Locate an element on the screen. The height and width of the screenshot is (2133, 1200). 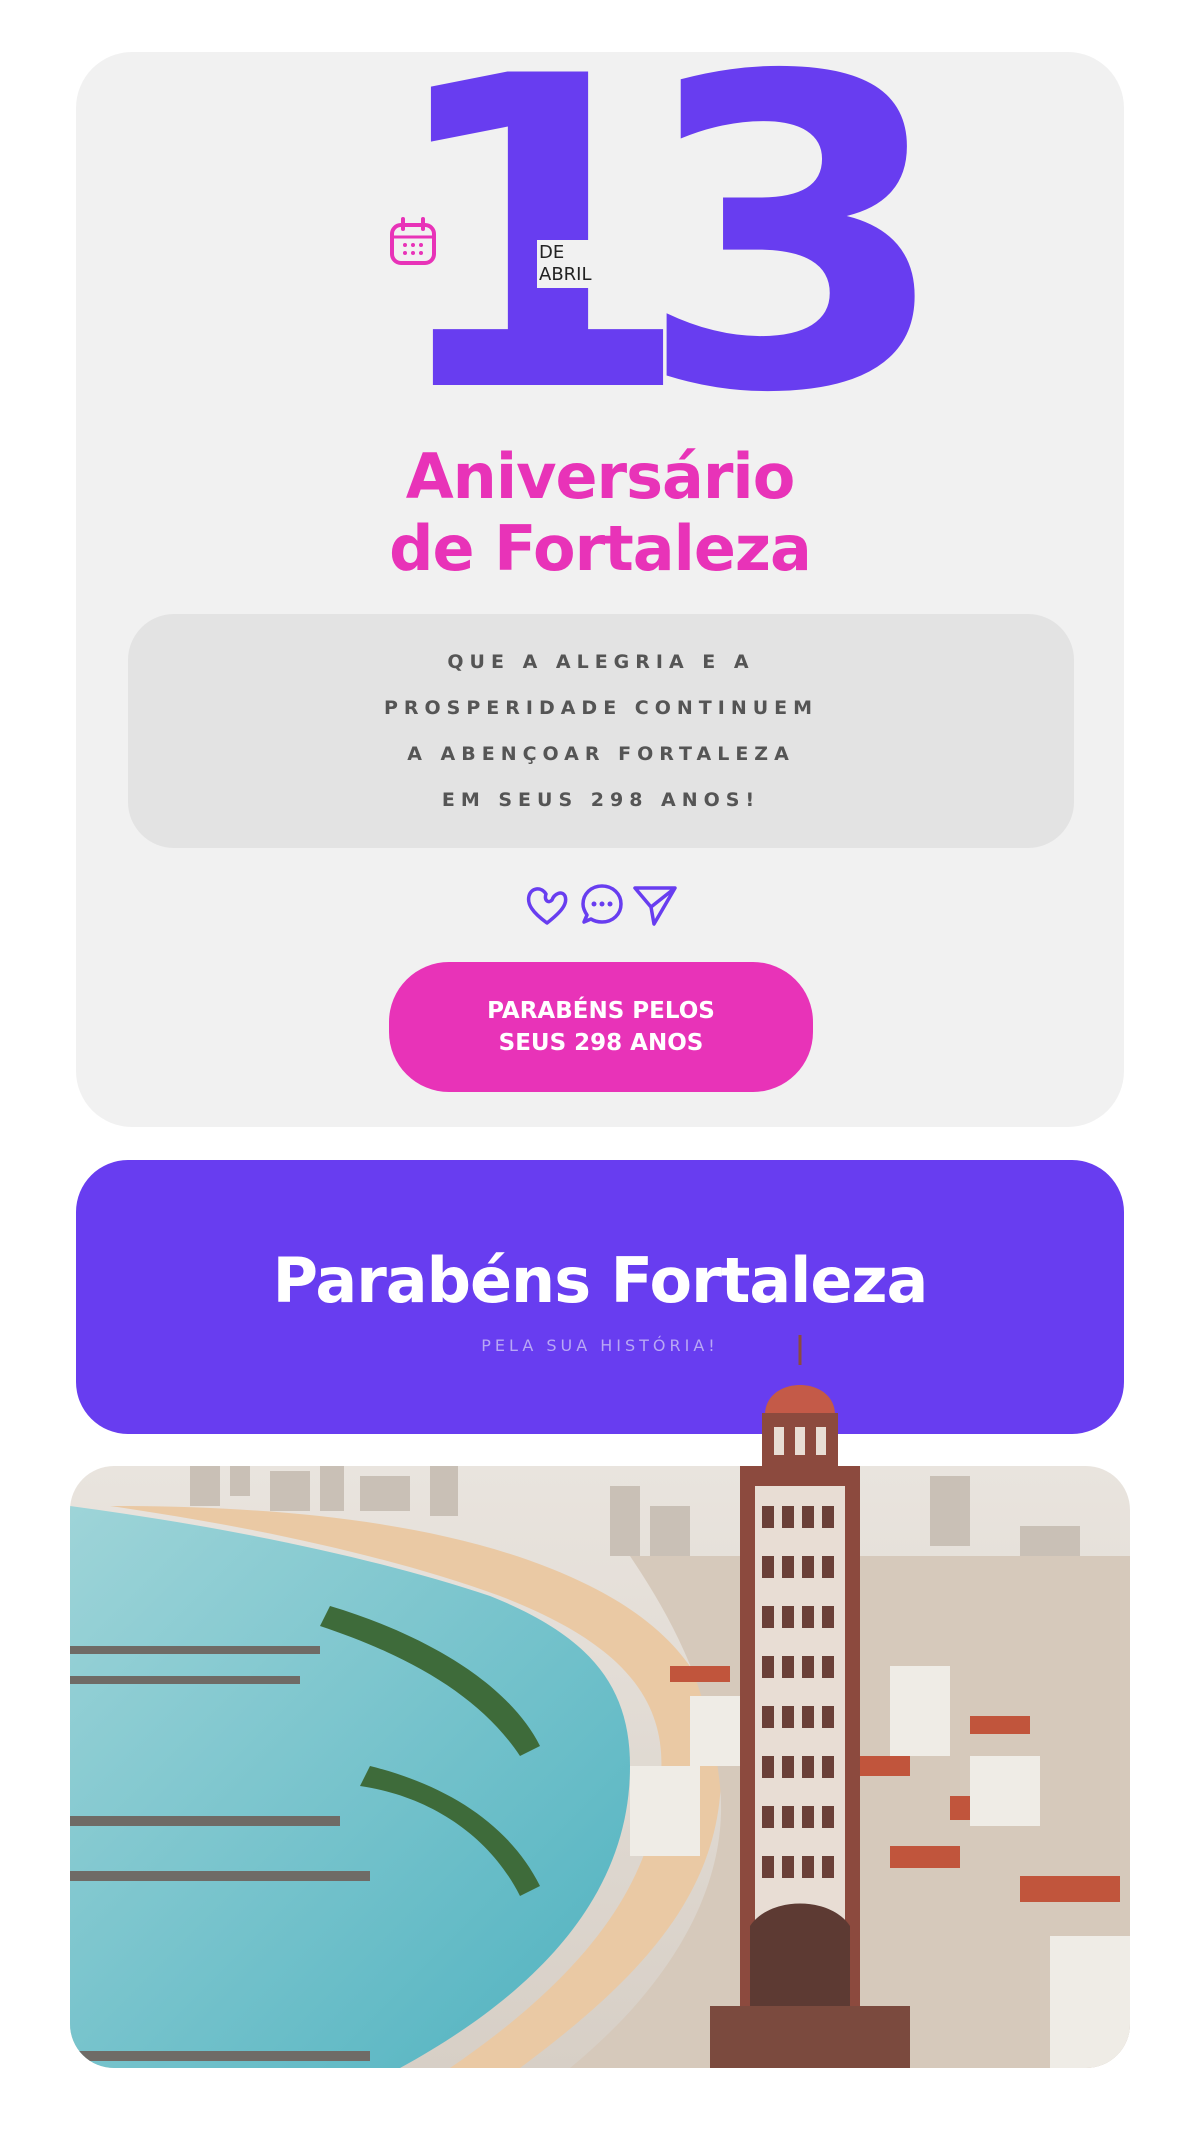
tower-dome is located at coordinates (800, 1405).